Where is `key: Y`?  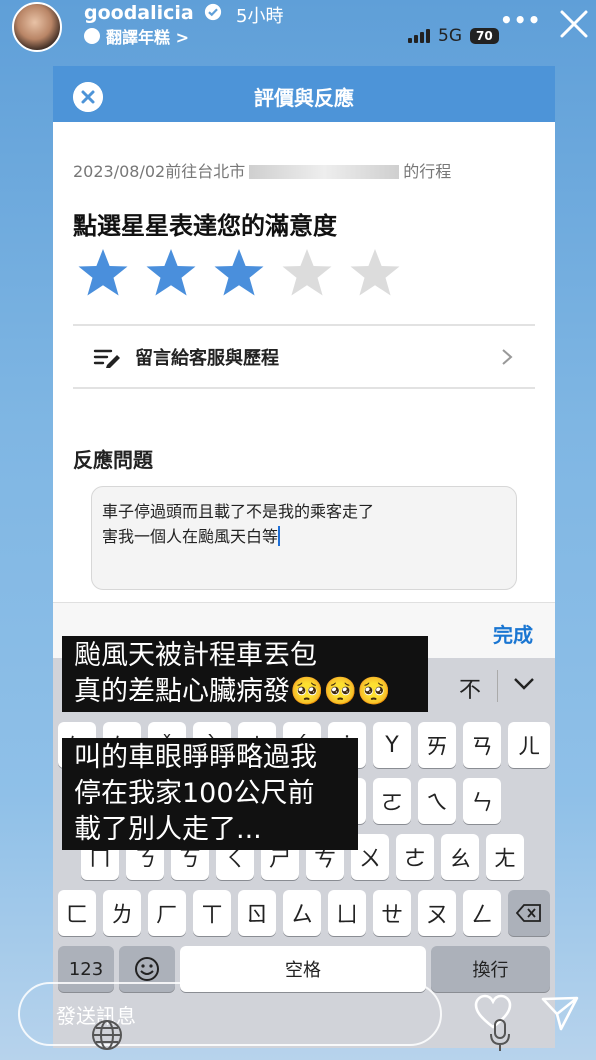
key: Y is located at coordinates (392, 745).